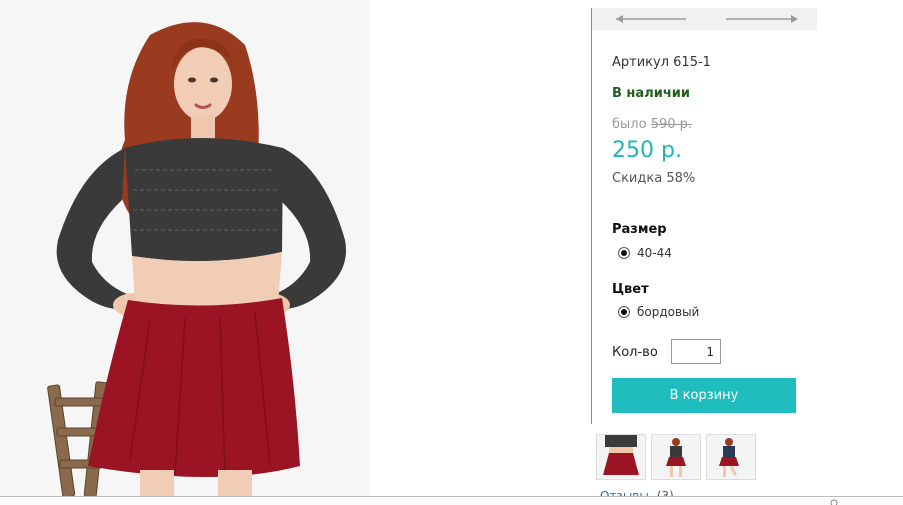 The height and width of the screenshot is (505, 903). Describe the element at coordinates (647, 150) in the screenshot. I see `current-price: 250 р.` at that location.